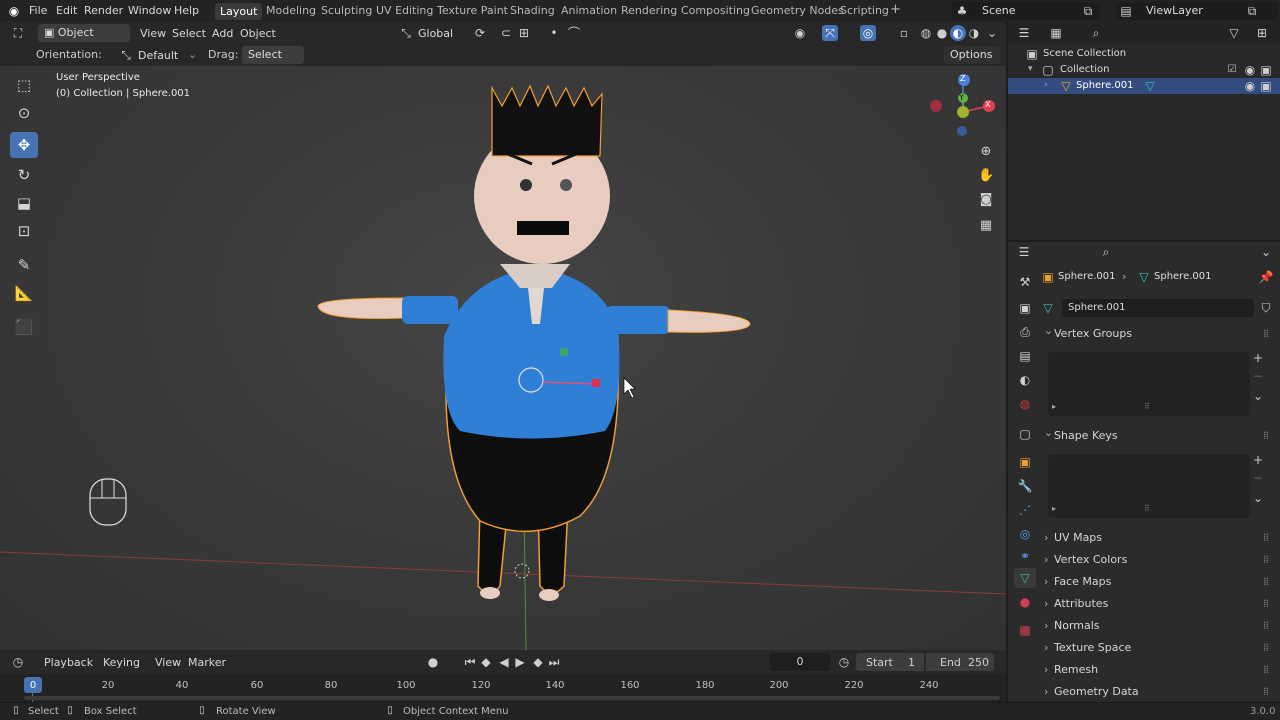 The width and height of the screenshot is (1280, 720). I want to click on annotate-tool-icon: ✎, so click(24, 265).